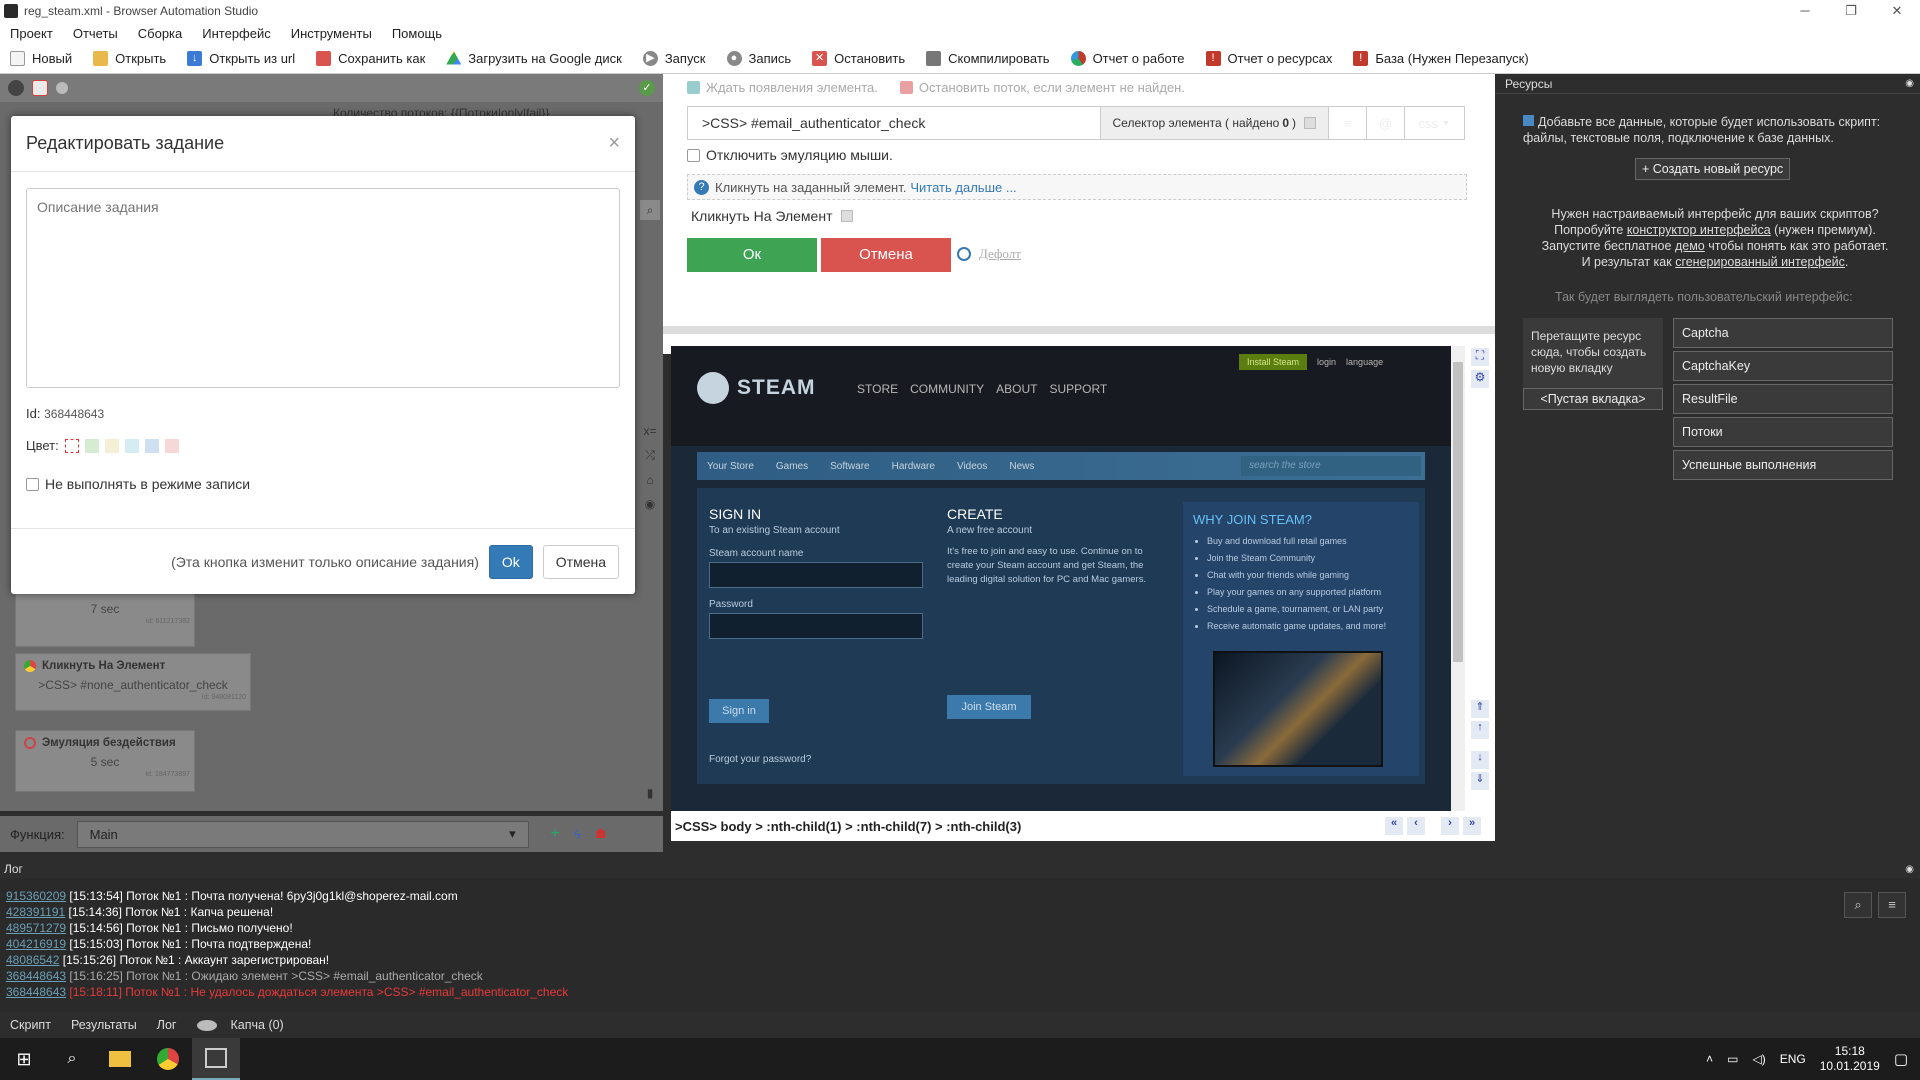 The width and height of the screenshot is (1920, 1080). I want to click on open-url-button: ↓ Открыть из url, so click(241, 59).